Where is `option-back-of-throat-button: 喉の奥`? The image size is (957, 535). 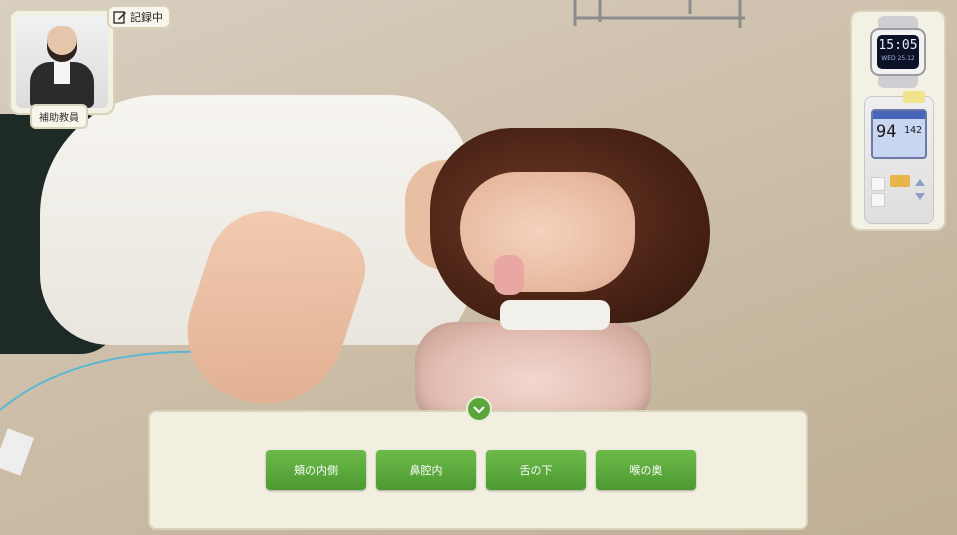
option-back-of-throat-button: 喉の奥 is located at coordinates (646, 470).